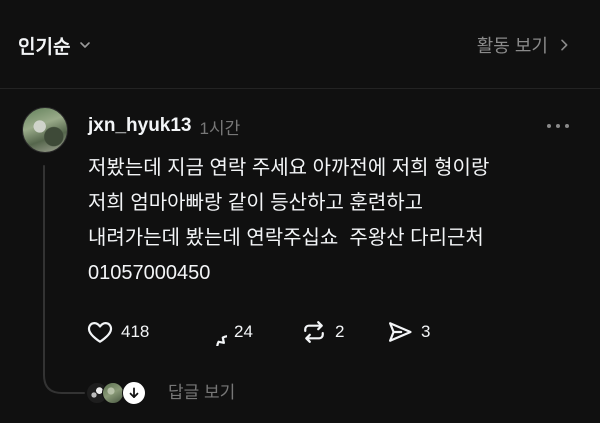 This screenshot has width=600, height=423. I want to click on chevron-right-icon, so click(564, 45).